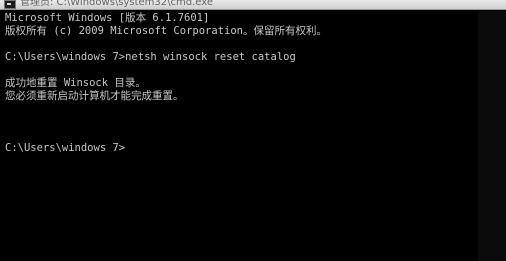 The width and height of the screenshot is (506, 261). Describe the element at coordinates (75, 83) in the screenshot. I see `console-line-reset-success: 成功地重置 Winsock 目录。` at that location.